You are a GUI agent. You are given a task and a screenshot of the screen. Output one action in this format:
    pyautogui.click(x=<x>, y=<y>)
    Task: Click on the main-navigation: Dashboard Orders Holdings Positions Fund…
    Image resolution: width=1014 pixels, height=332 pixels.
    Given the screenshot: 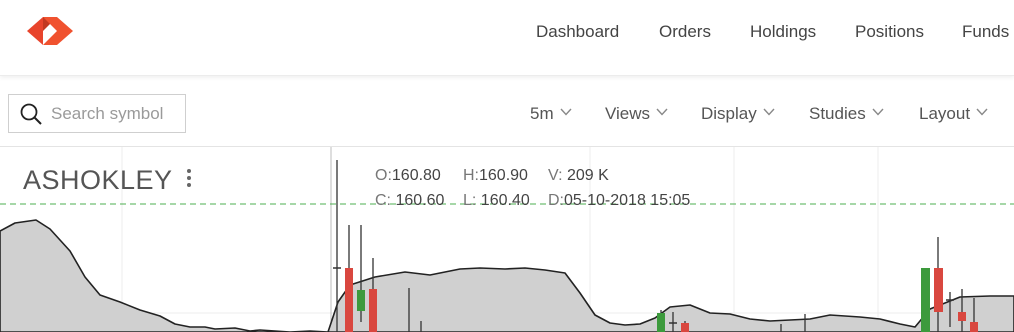 What is the action you would take?
    pyautogui.click(x=507, y=32)
    